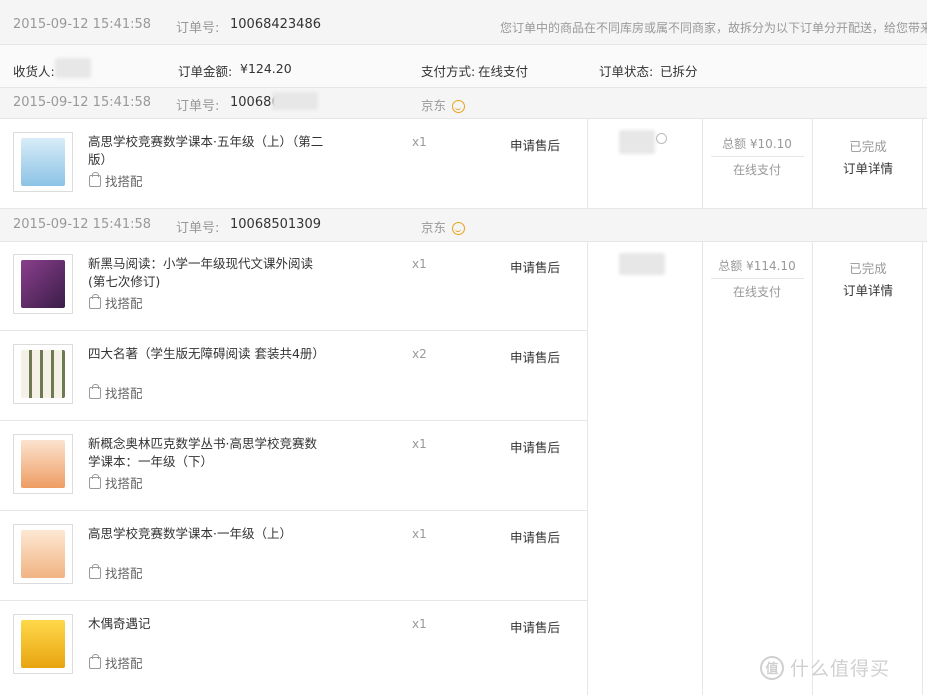 This screenshot has width=927, height=695. What do you see at coordinates (757, 144) in the screenshot?
I see `suborder-amount: 总额 ¥10.10` at bounding box center [757, 144].